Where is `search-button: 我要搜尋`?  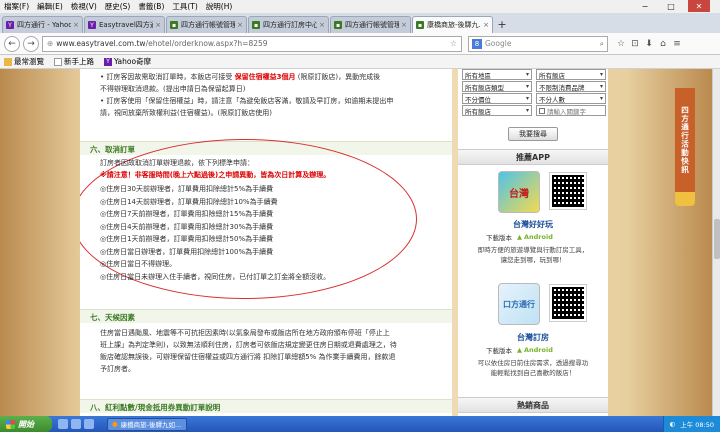 search-button: 我要搜尋 is located at coordinates (533, 134).